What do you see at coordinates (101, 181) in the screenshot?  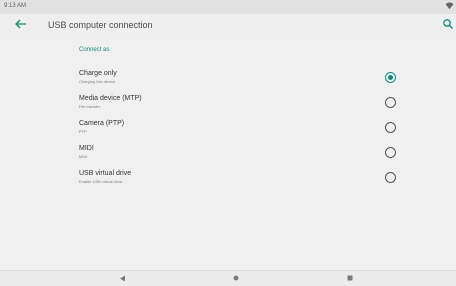 I see `option-description: Enable USB virtual drive` at bounding box center [101, 181].